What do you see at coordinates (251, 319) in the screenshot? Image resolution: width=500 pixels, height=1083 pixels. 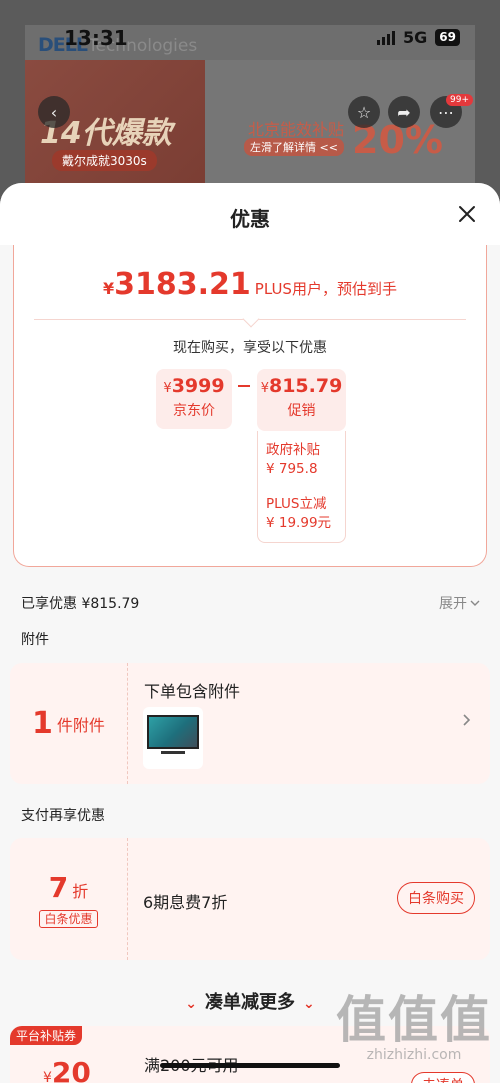 I see `divider-notch` at bounding box center [251, 319].